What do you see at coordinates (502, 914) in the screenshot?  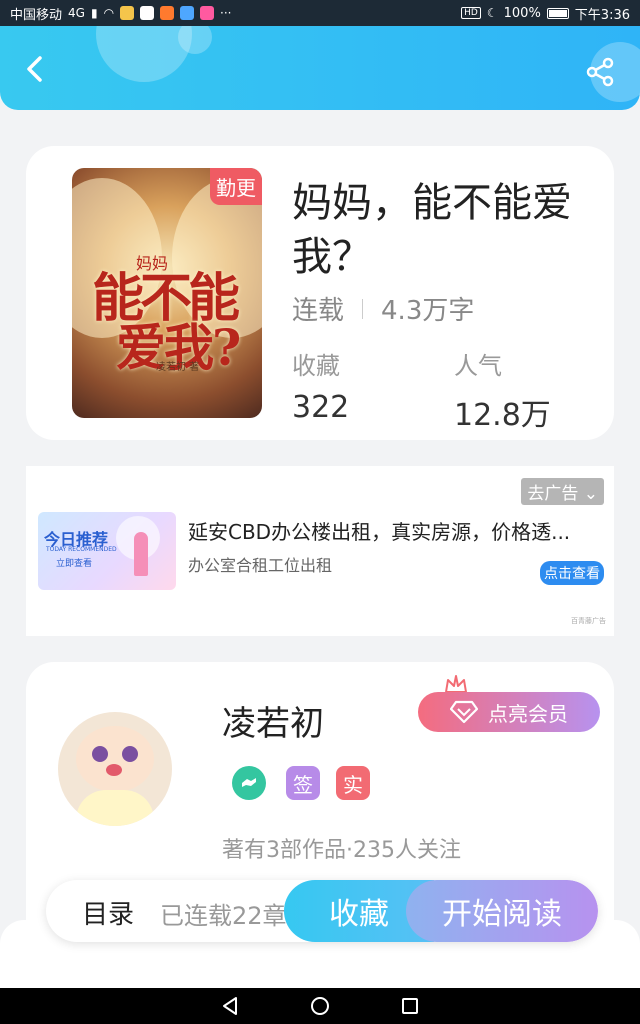 I see `start-reading-label: 开始阅读` at bounding box center [502, 914].